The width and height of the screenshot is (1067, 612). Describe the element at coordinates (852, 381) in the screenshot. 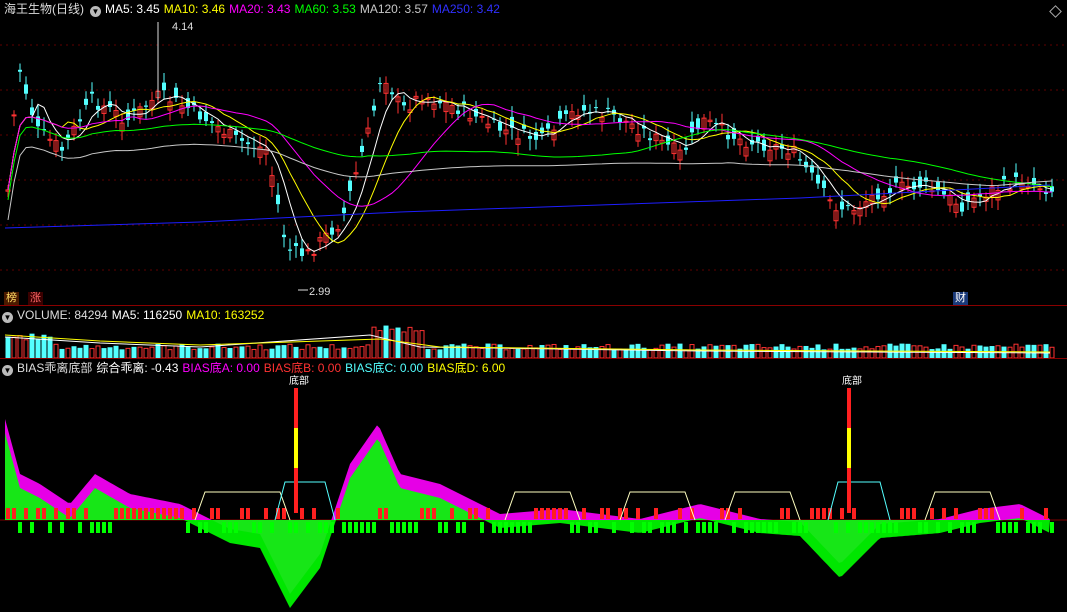

I see `bottom-marker-label: 底部` at that location.